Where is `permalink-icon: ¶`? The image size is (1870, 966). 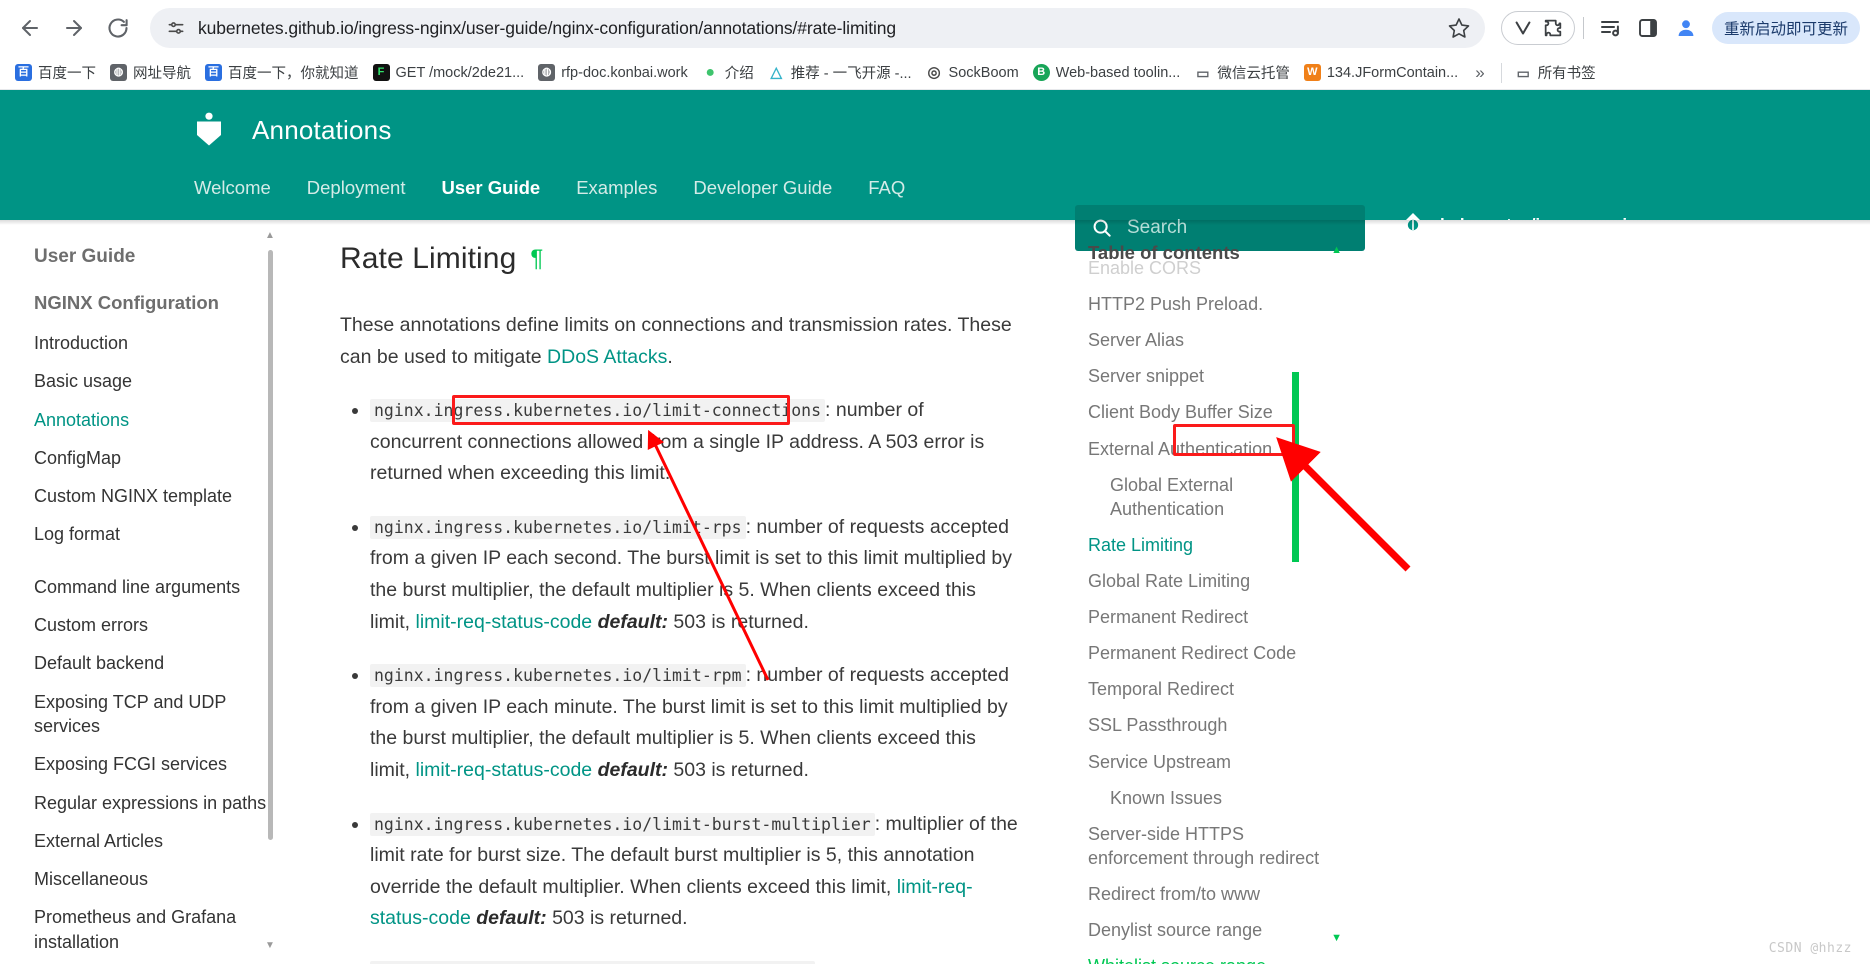 permalink-icon: ¶ is located at coordinates (536, 259).